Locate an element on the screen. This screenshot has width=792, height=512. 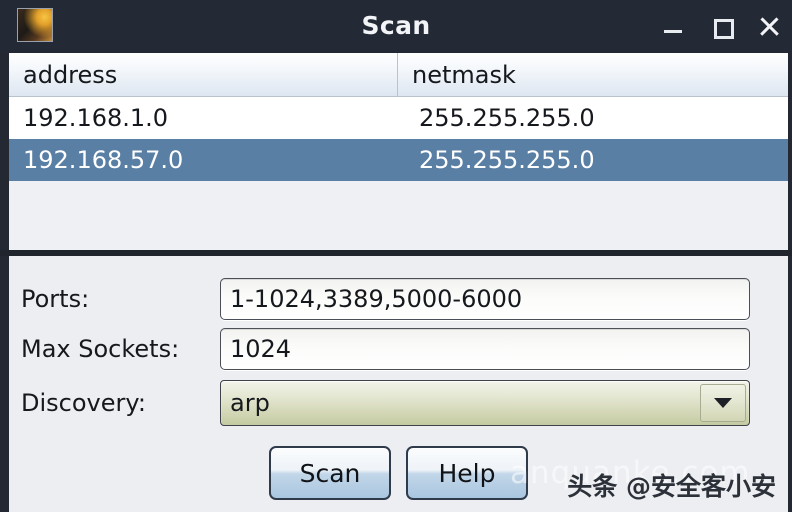
action-buttons: Scan Help is located at coordinates (398, 473).